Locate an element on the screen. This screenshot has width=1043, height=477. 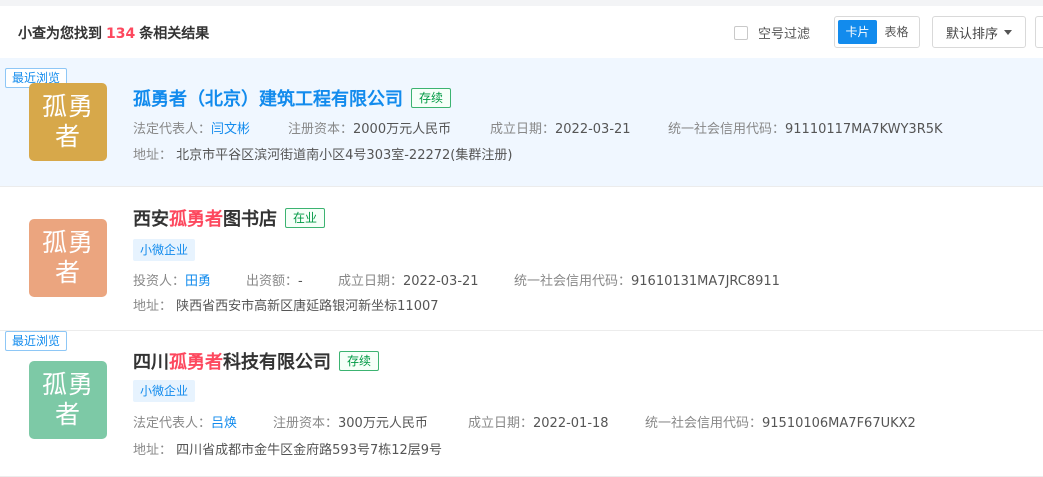
empty-number-checkbox is located at coordinates (741, 32).